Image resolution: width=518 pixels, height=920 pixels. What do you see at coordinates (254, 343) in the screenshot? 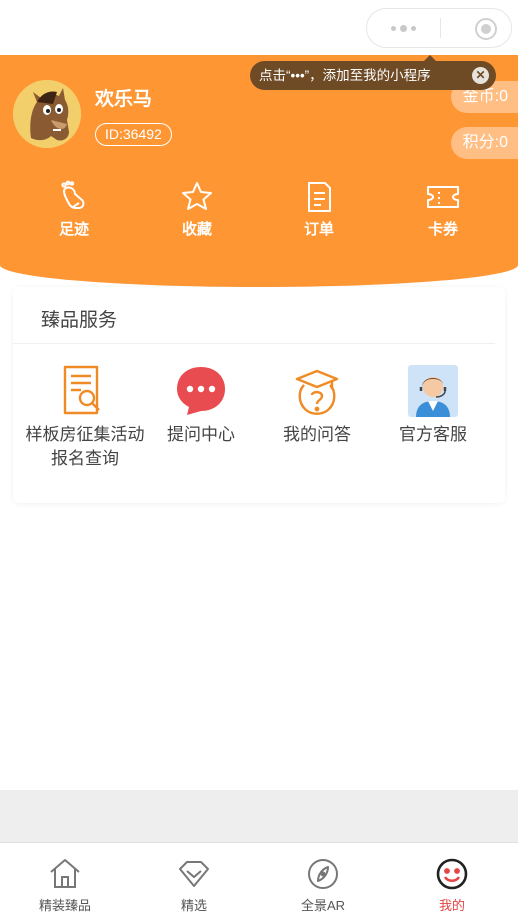
I see `section-divider` at bounding box center [254, 343].